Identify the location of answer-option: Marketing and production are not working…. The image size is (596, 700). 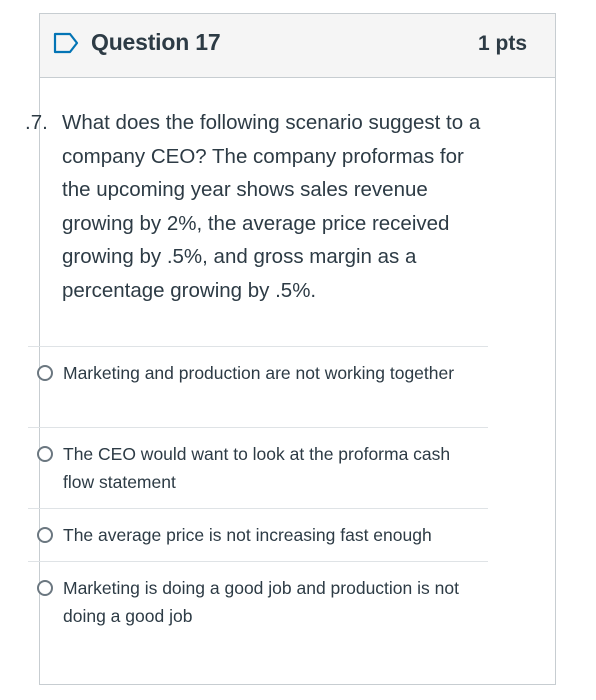
(258, 386).